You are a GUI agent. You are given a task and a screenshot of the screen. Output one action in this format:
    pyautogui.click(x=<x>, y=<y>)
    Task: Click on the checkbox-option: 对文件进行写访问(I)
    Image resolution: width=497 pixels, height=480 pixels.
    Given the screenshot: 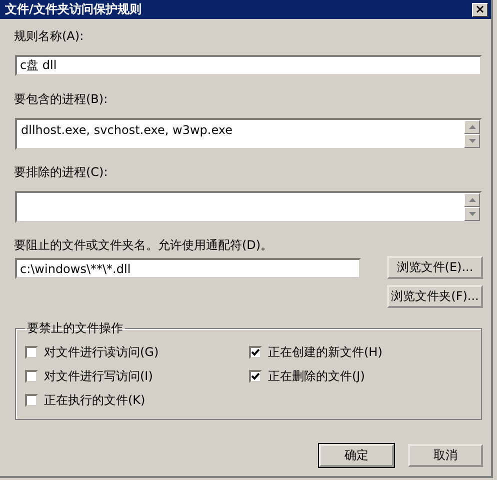 What is the action you would take?
    pyautogui.click(x=137, y=376)
    